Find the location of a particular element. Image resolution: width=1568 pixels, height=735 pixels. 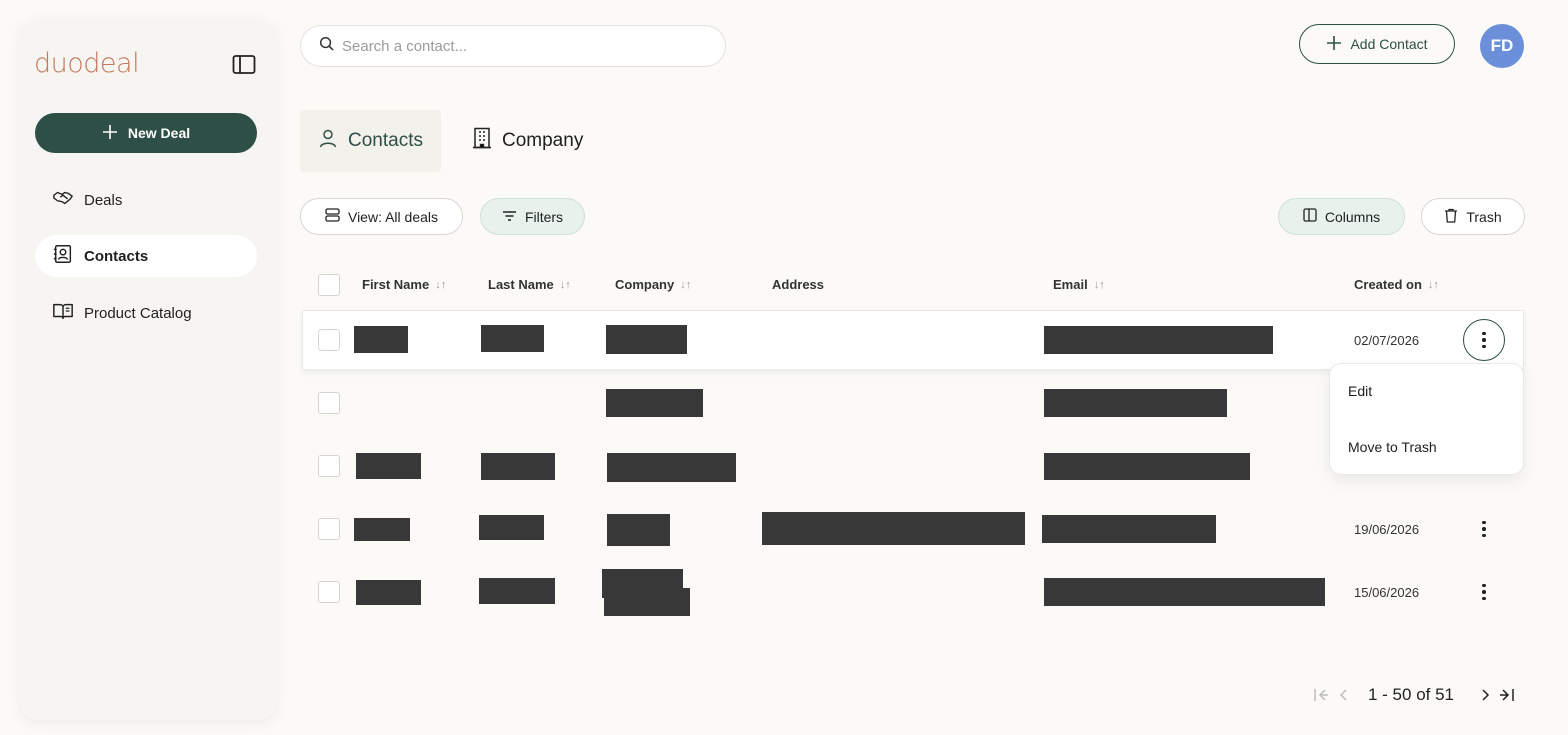

trash-button: Trash is located at coordinates (1473, 216).